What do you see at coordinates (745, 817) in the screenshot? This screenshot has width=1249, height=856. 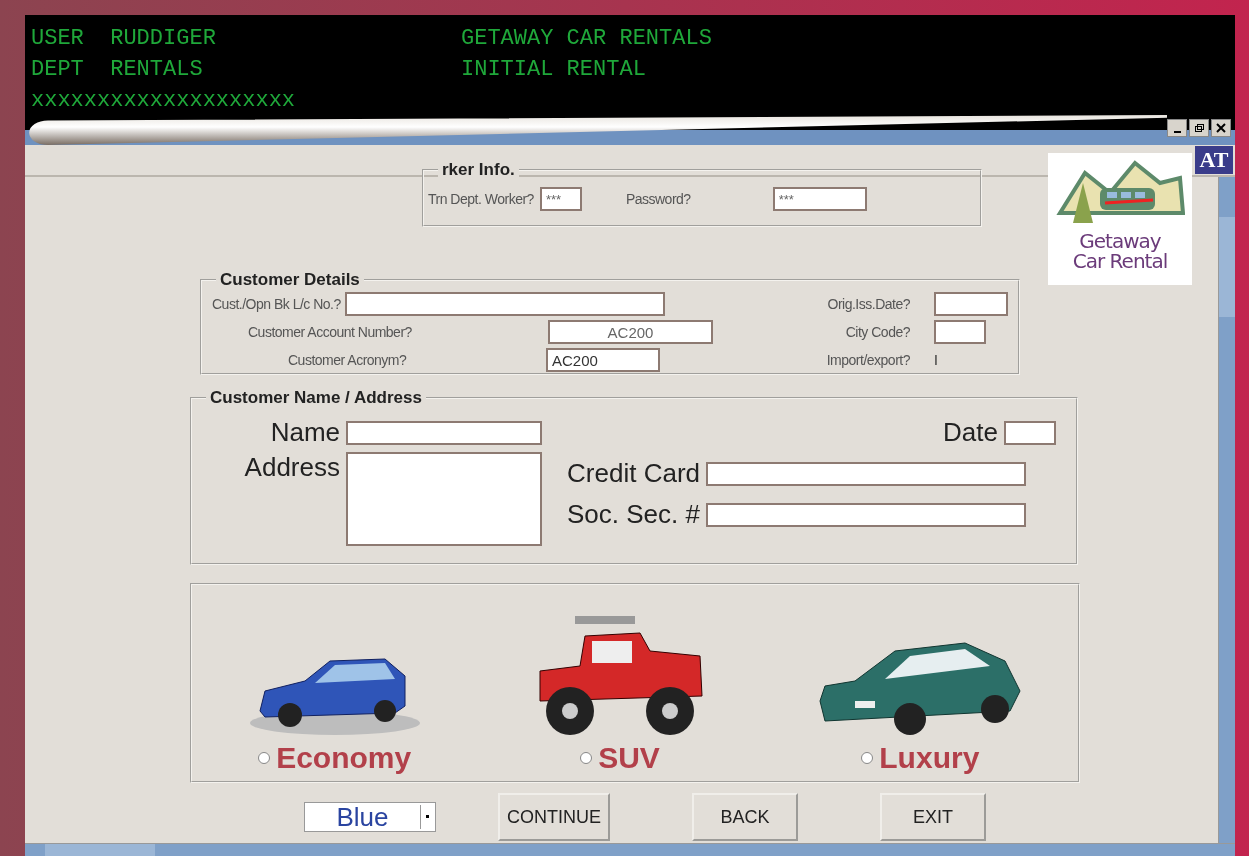 I see `action-button: BACK` at bounding box center [745, 817].